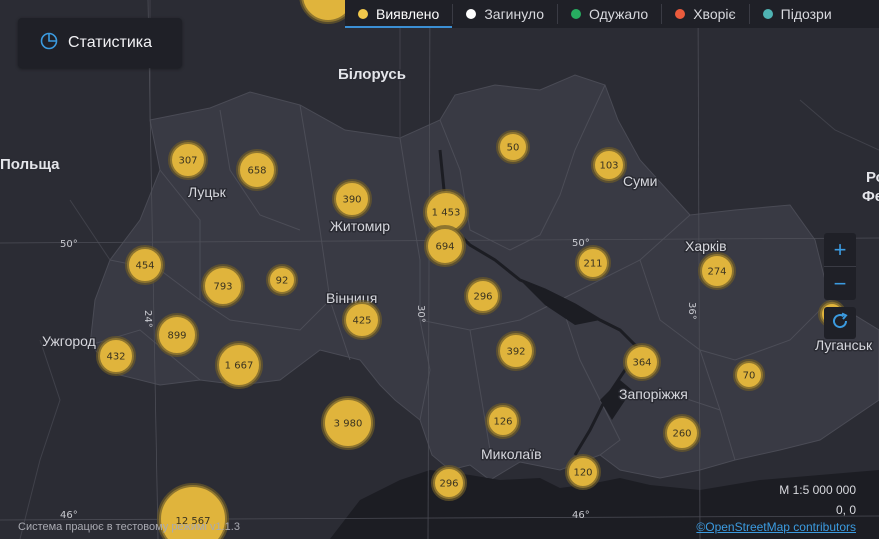 This screenshot has height=539, width=879. I want to click on tab-recovered: Одужало, so click(609, 14).